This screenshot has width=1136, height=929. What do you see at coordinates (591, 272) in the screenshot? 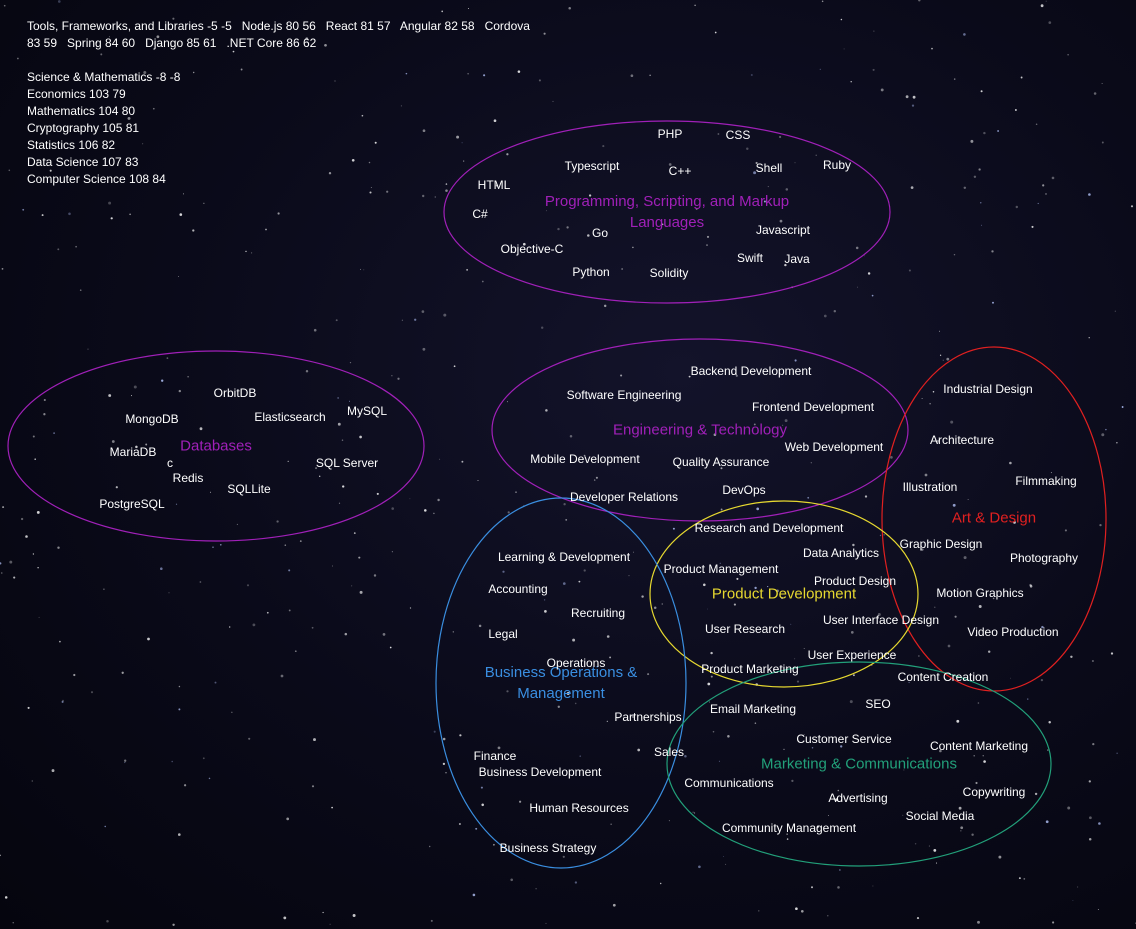
I see `skill-label: Python` at bounding box center [591, 272].